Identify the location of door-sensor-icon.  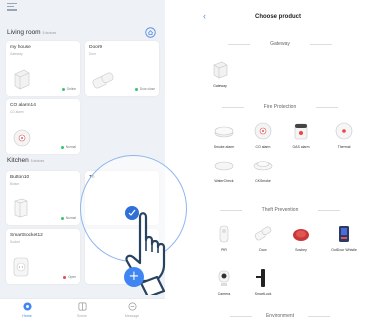
(103, 80).